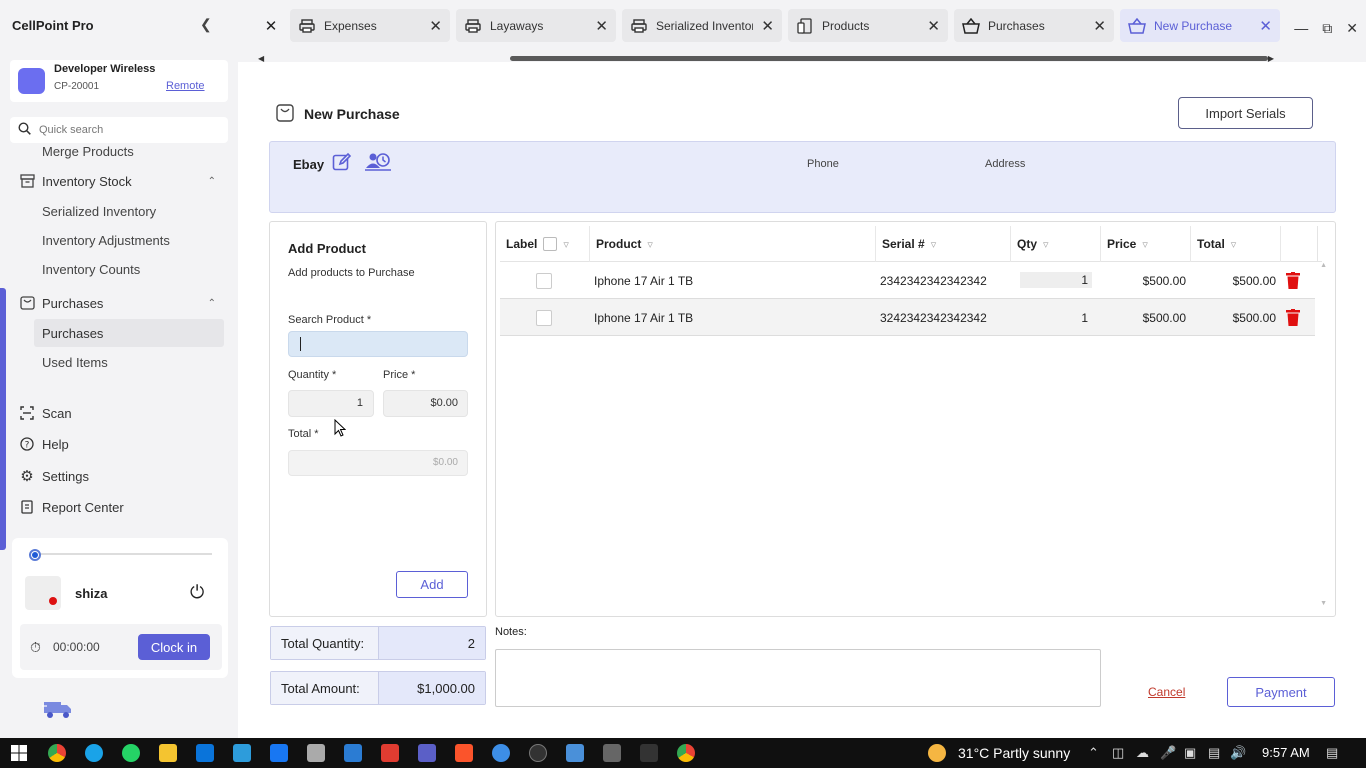 The height and width of the screenshot is (768, 1366). Describe the element at coordinates (119, 507) in the screenshot. I see `sidebar-item-report-center: Report Center` at that location.